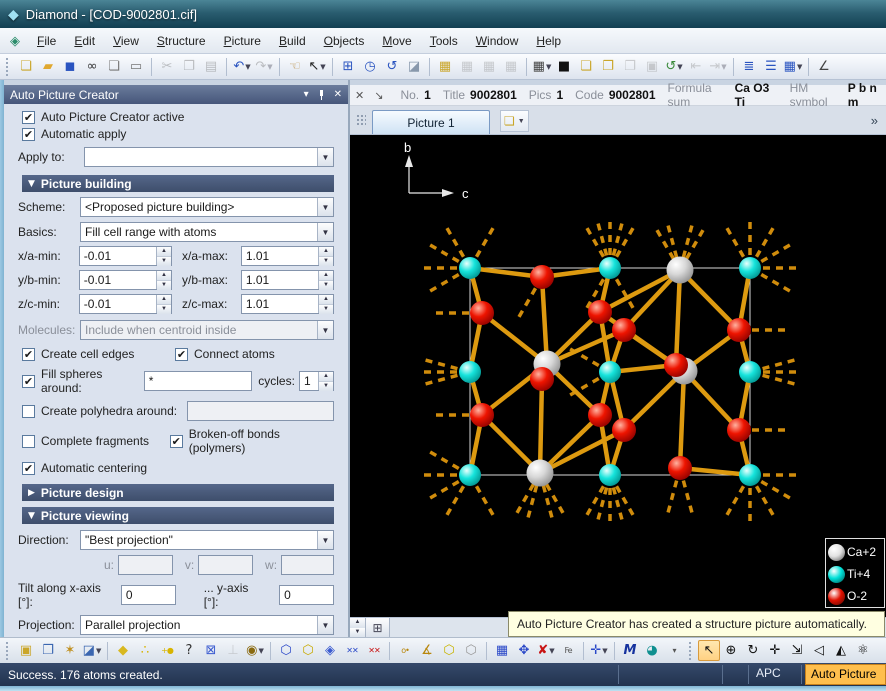  I want to click on scheme-combobox: <Proposed picture building> ▼, so click(207, 207).